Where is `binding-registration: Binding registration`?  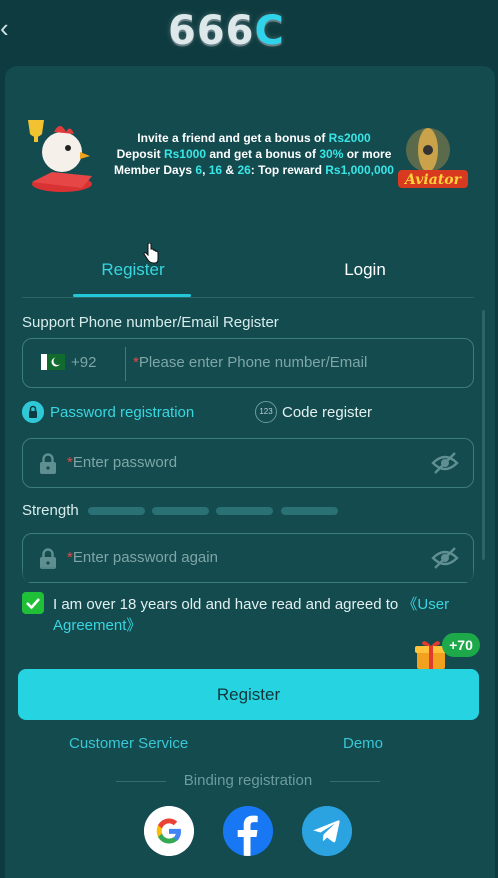 binding-registration: Binding registration is located at coordinates (248, 782).